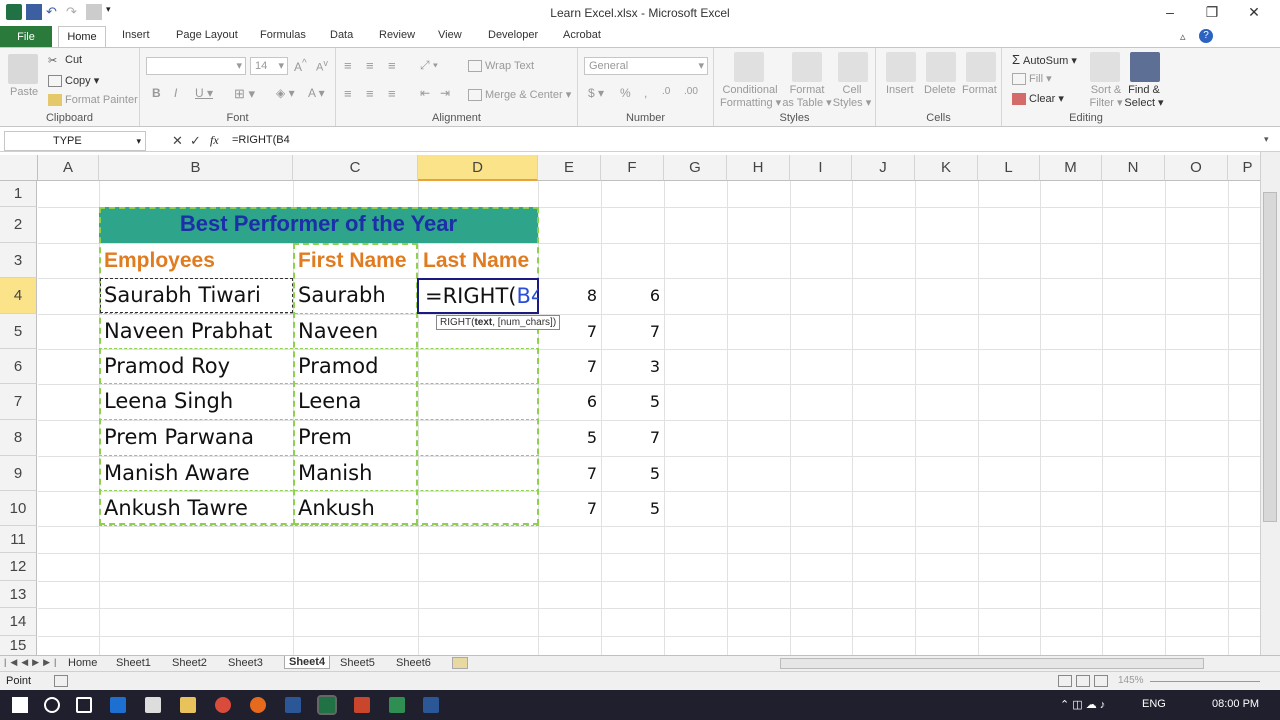  Describe the element at coordinates (981, 67) in the screenshot. I see `format-cells-icon` at that location.